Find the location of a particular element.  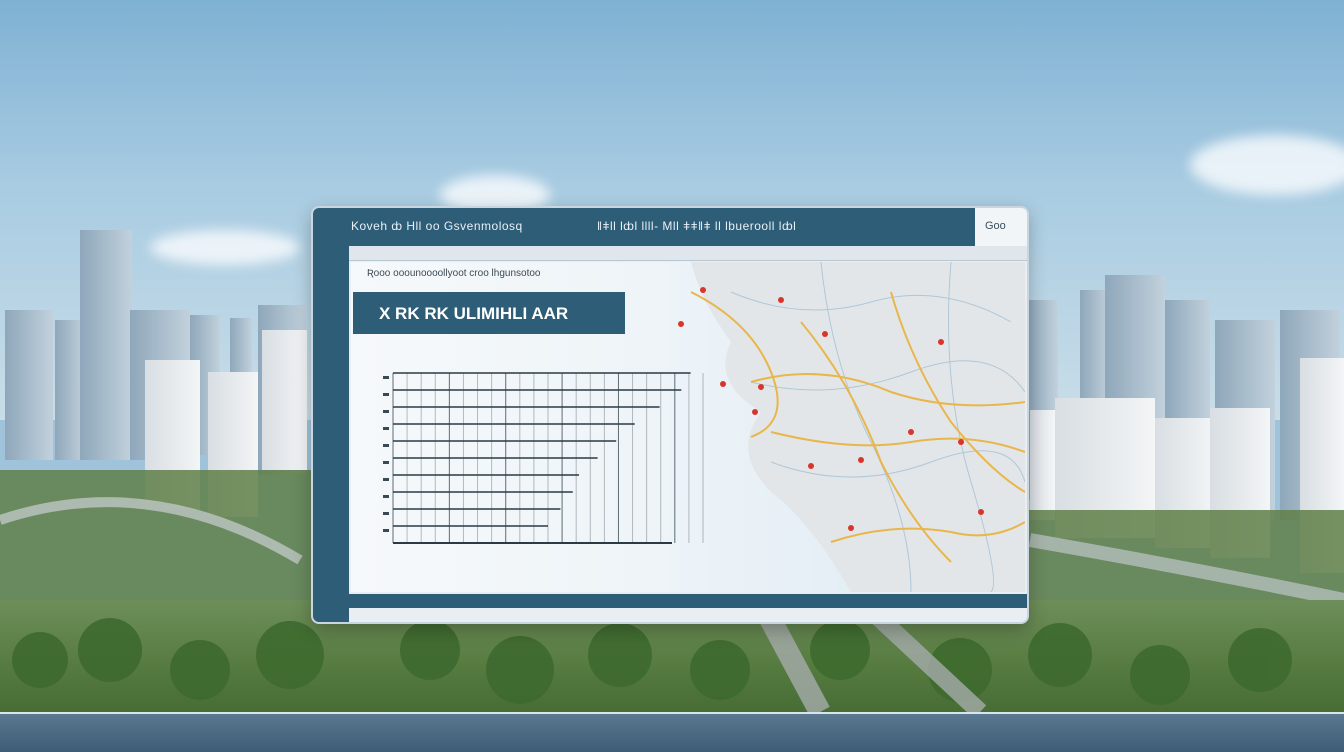

bottom-bar is located at coordinates (672, 732).